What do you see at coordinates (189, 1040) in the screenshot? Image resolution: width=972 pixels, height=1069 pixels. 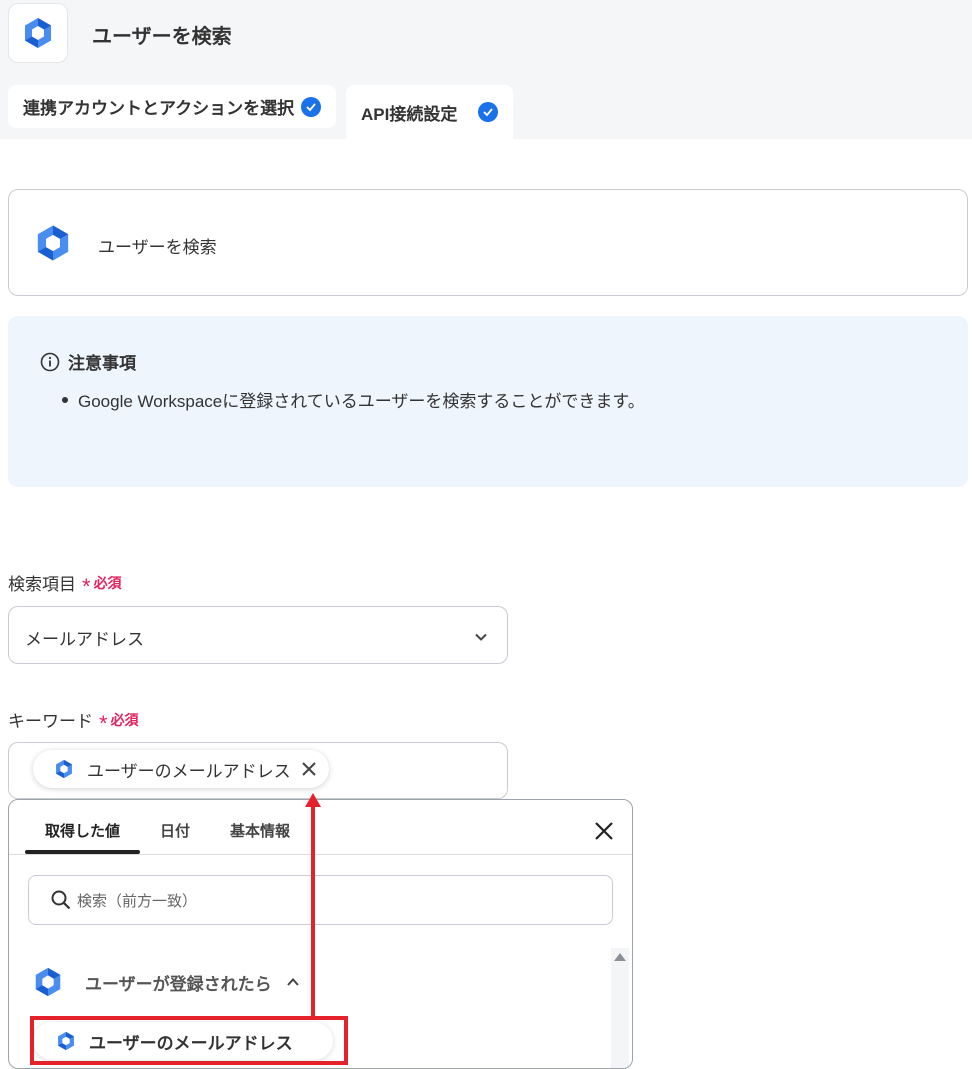 I see `annotation-highlight-box` at bounding box center [189, 1040].